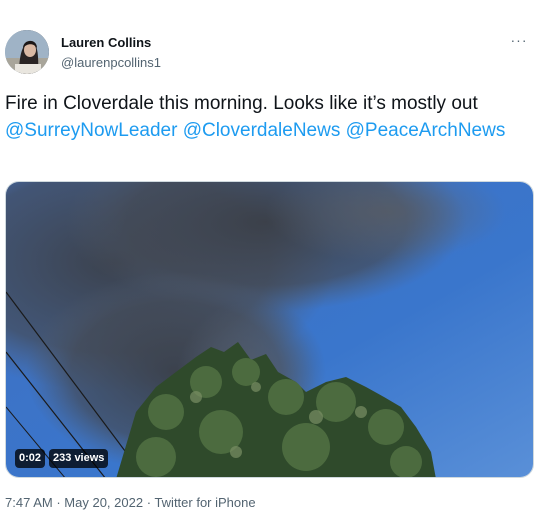 The image size is (538, 525). What do you see at coordinates (204, 502) in the screenshot?
I see `tweet-source: Twitter for iPhone` at bounding box center [204, 502].